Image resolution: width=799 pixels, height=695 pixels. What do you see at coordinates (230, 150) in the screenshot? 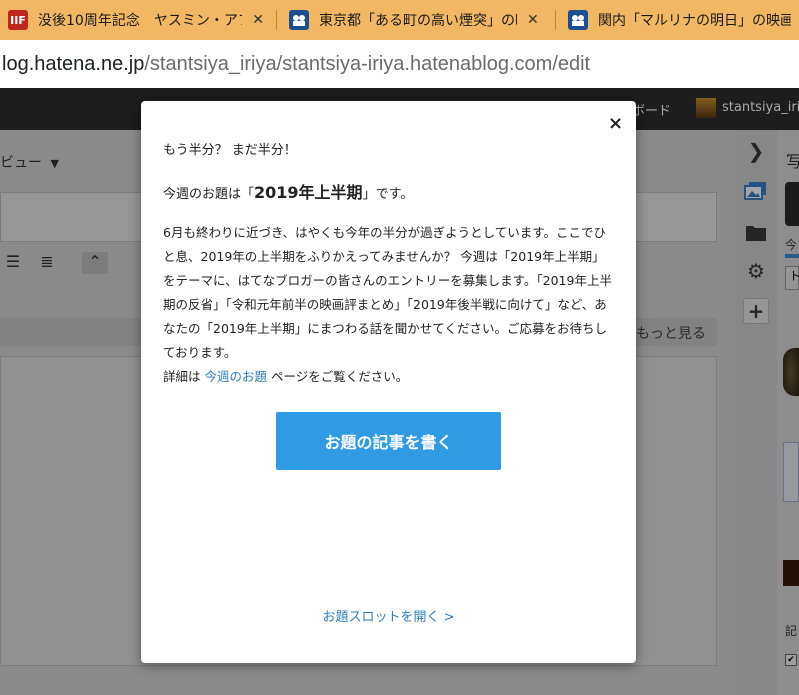
I see `modal-lead: もう半分？ まだ半分！` at bounding box center [230, 150].